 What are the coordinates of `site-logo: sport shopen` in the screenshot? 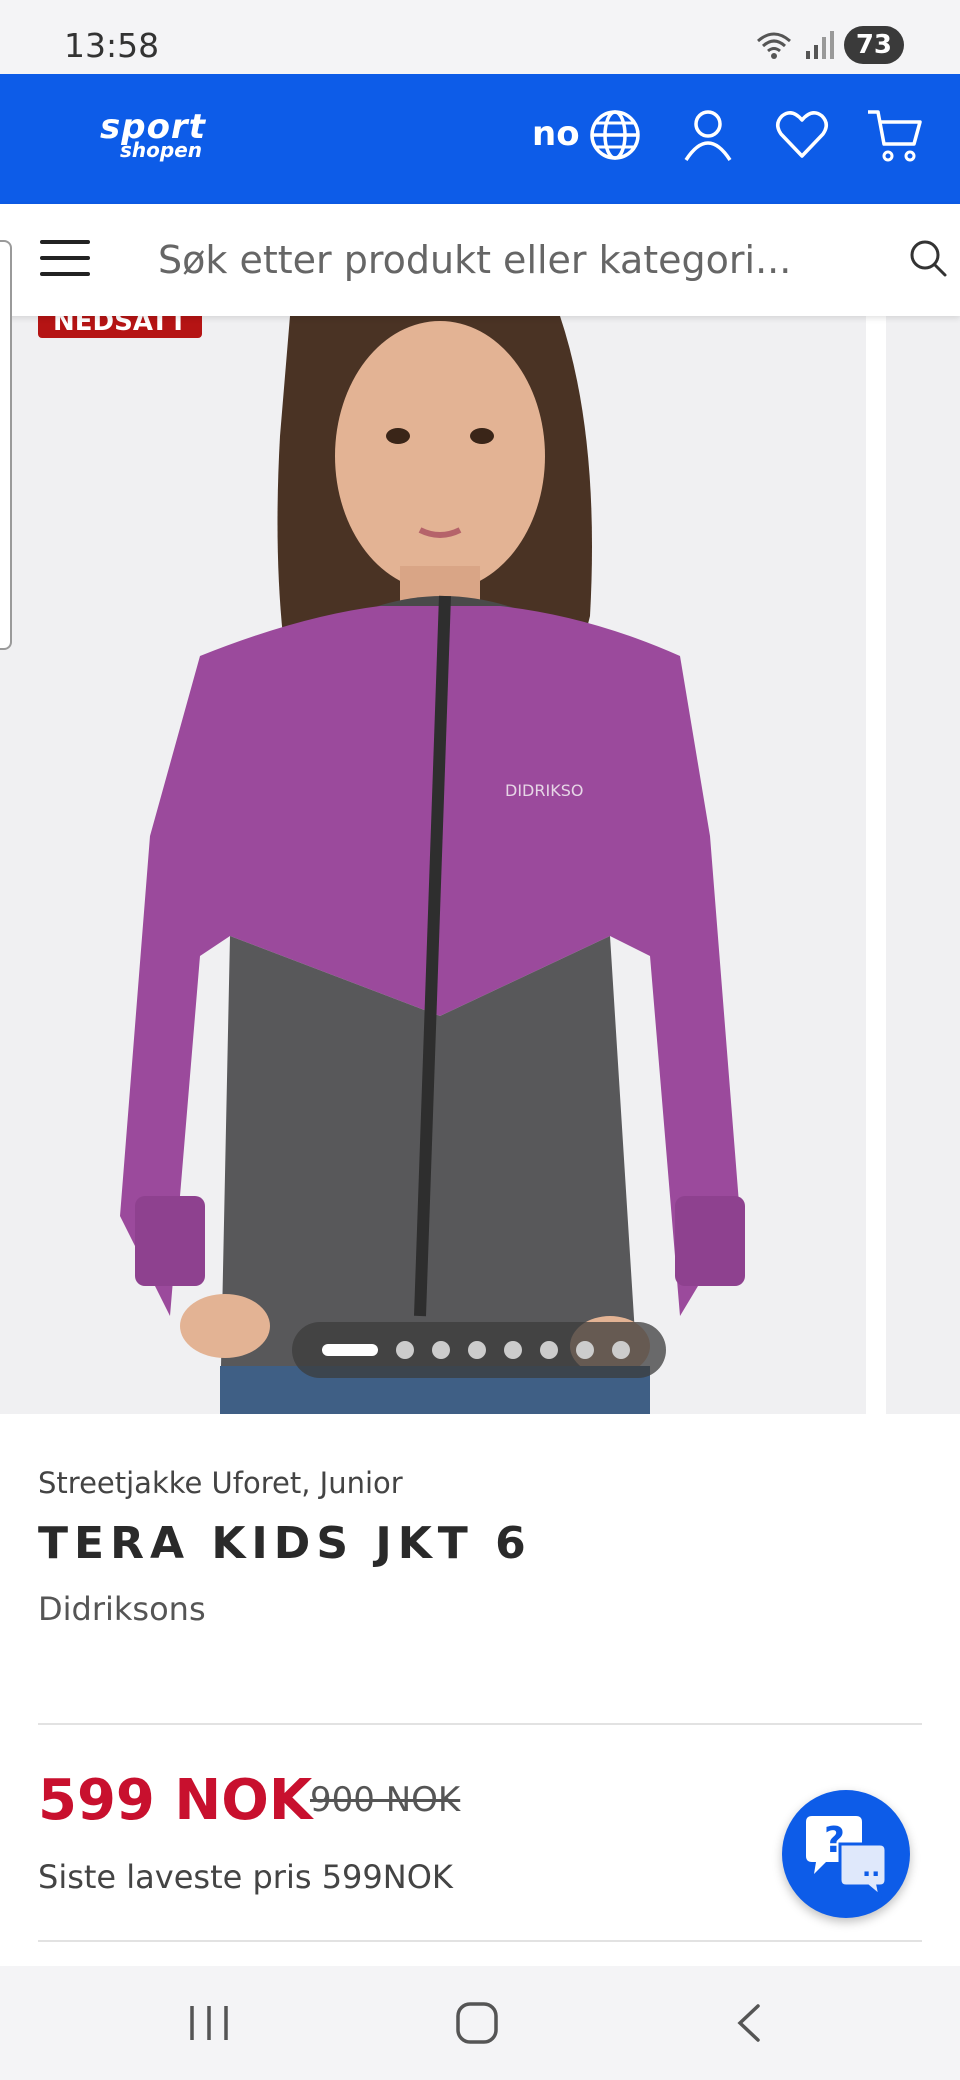 It's located at (153, 136).